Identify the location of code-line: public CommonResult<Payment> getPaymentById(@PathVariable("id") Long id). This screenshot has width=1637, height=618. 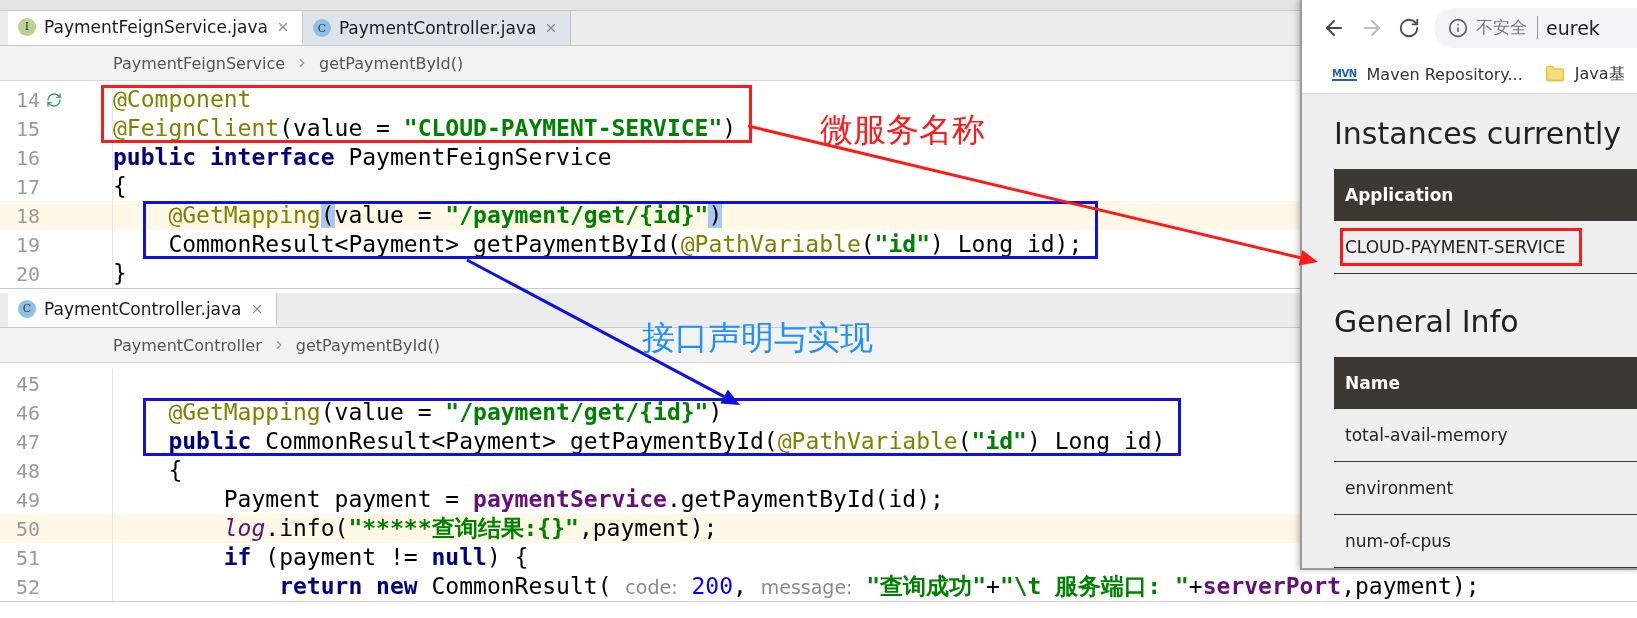
(666, 441).